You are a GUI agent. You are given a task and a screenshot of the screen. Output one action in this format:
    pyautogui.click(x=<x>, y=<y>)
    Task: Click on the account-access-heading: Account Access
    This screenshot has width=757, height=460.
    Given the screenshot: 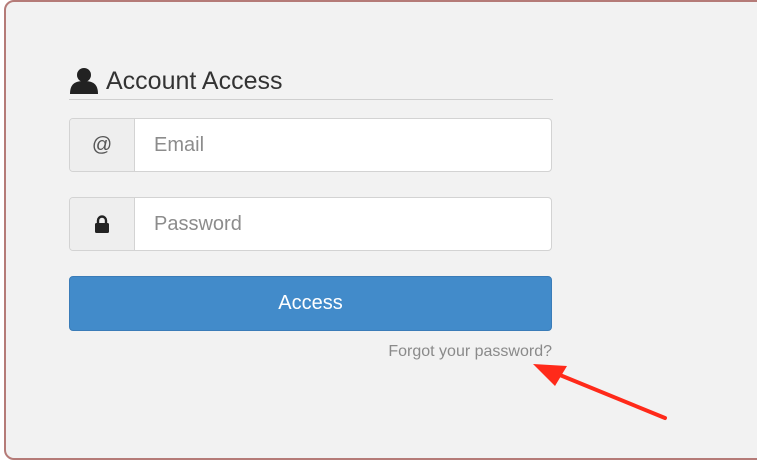 What is the action you would take?
    pyautogui.click(x=311, y=83)
    